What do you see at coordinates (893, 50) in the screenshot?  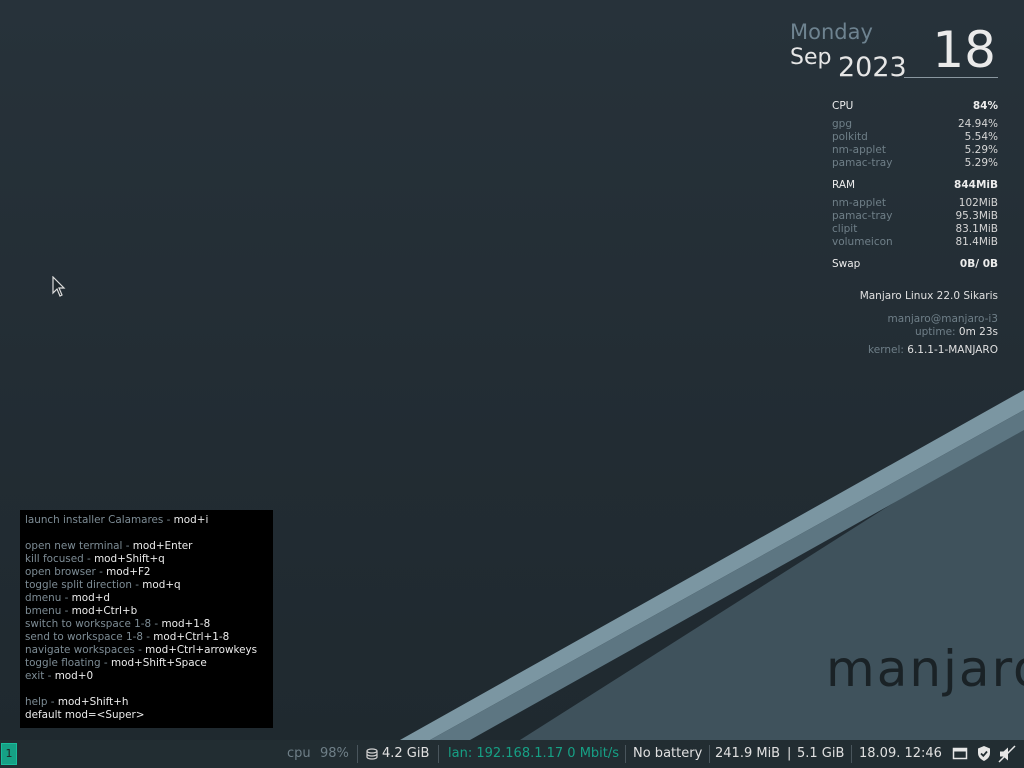 I see `conky-date: Monday Sep 2023 18` at bounding box center [893, 50].